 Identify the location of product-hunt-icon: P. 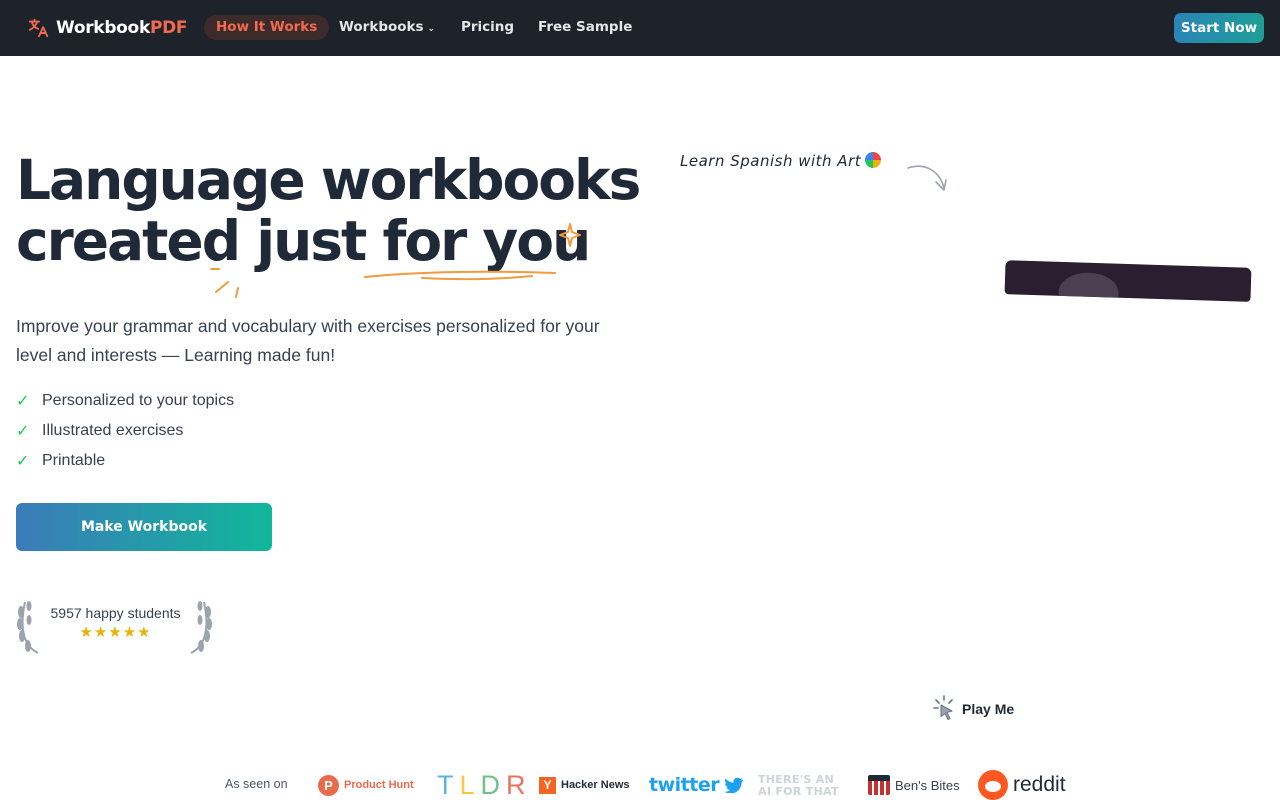
(328, 785).